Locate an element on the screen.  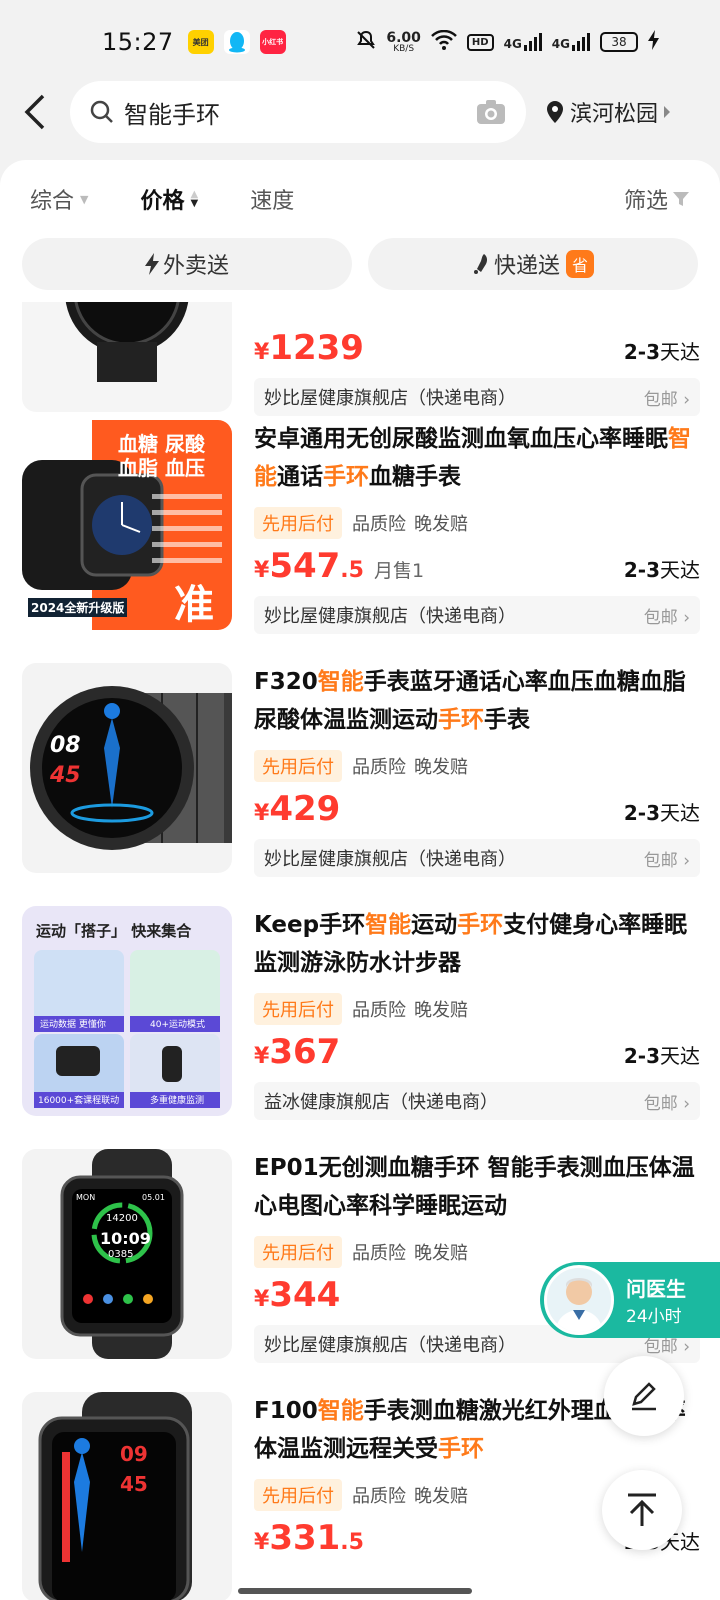
thumb-label: 09 is located at coordinates (134, 1454).